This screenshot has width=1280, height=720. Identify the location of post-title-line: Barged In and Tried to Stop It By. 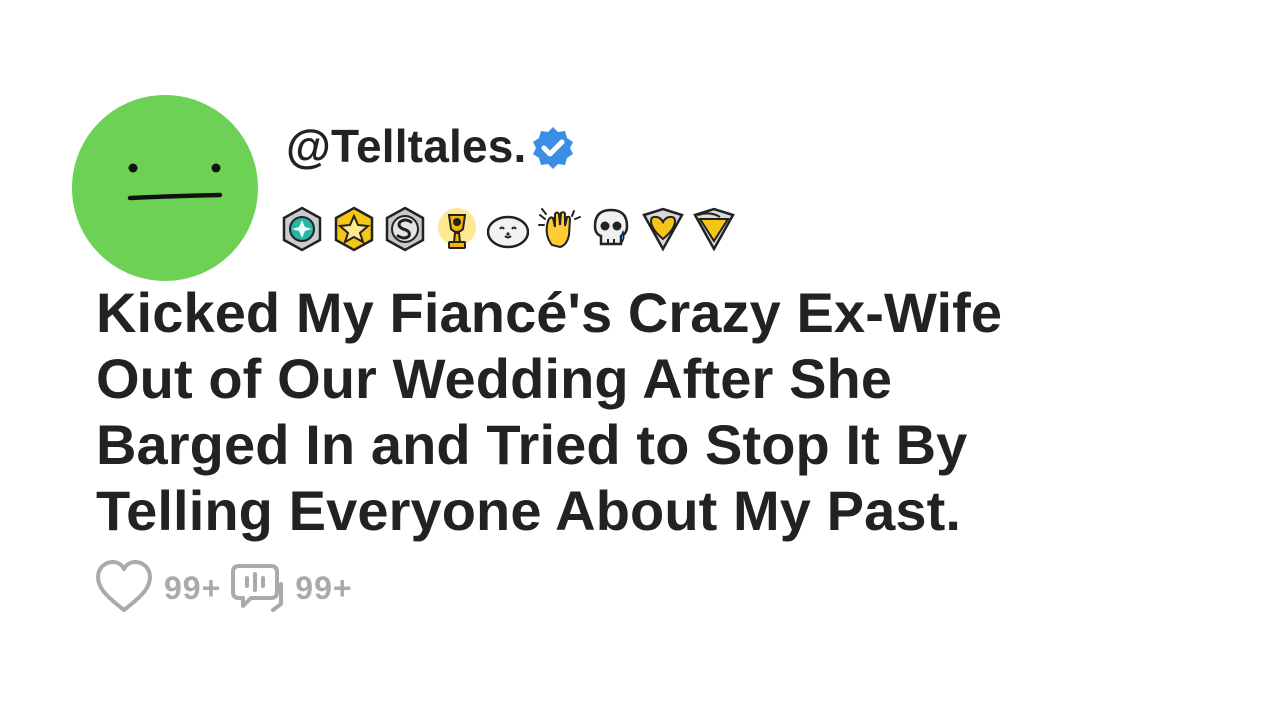
(532, 444).